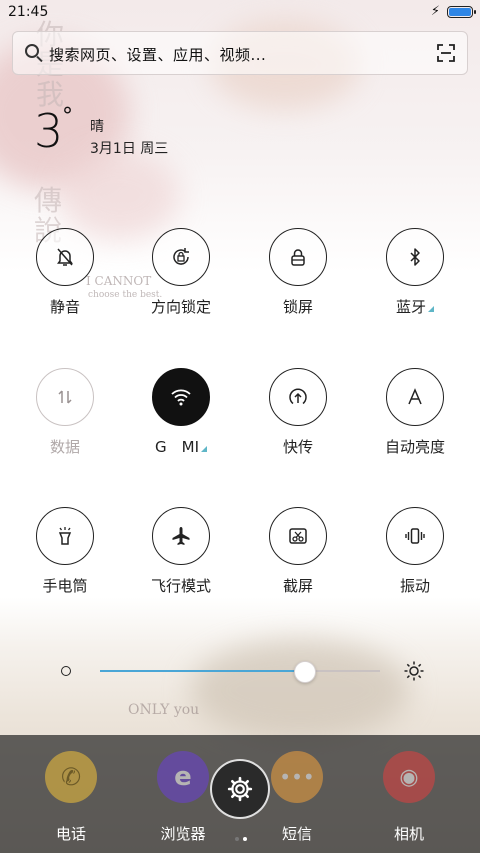 The image size is (480, 853). I want to click on toggle-label-text: 蓝牙, so click(410, 307).